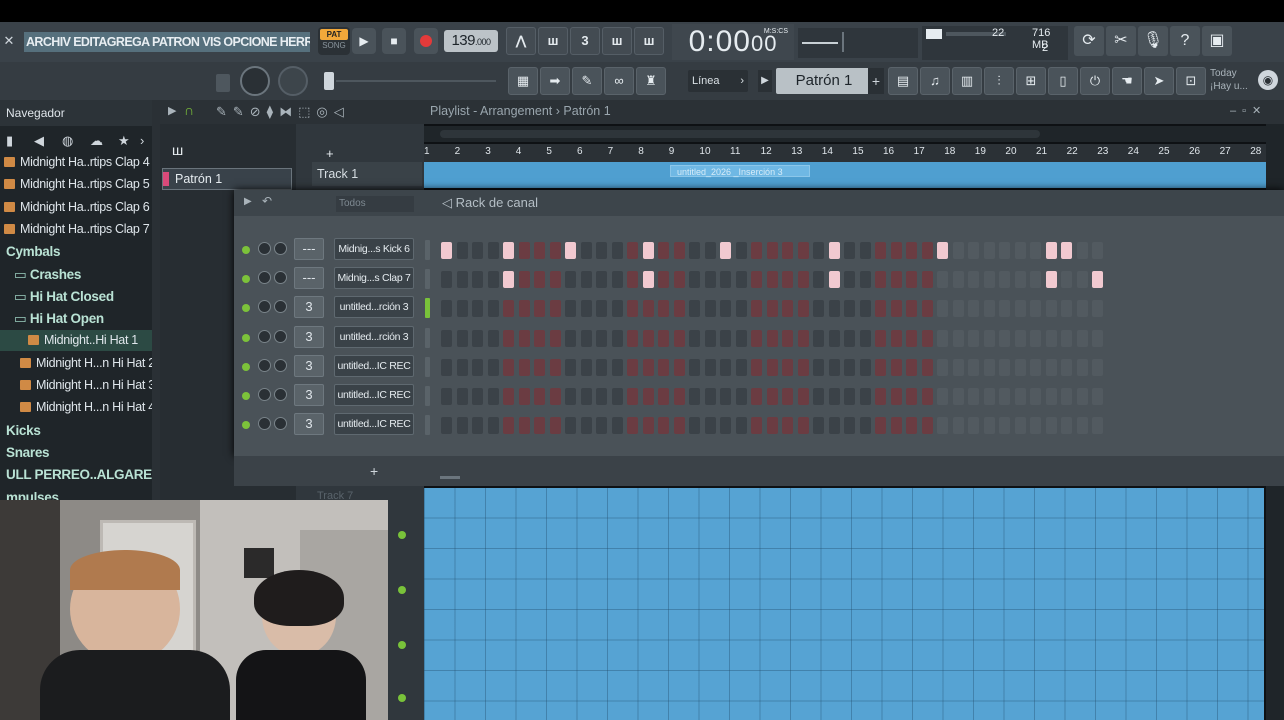 The image size is (1284, 720). I want to click on browser-folder: Snares, so click(76, 452).